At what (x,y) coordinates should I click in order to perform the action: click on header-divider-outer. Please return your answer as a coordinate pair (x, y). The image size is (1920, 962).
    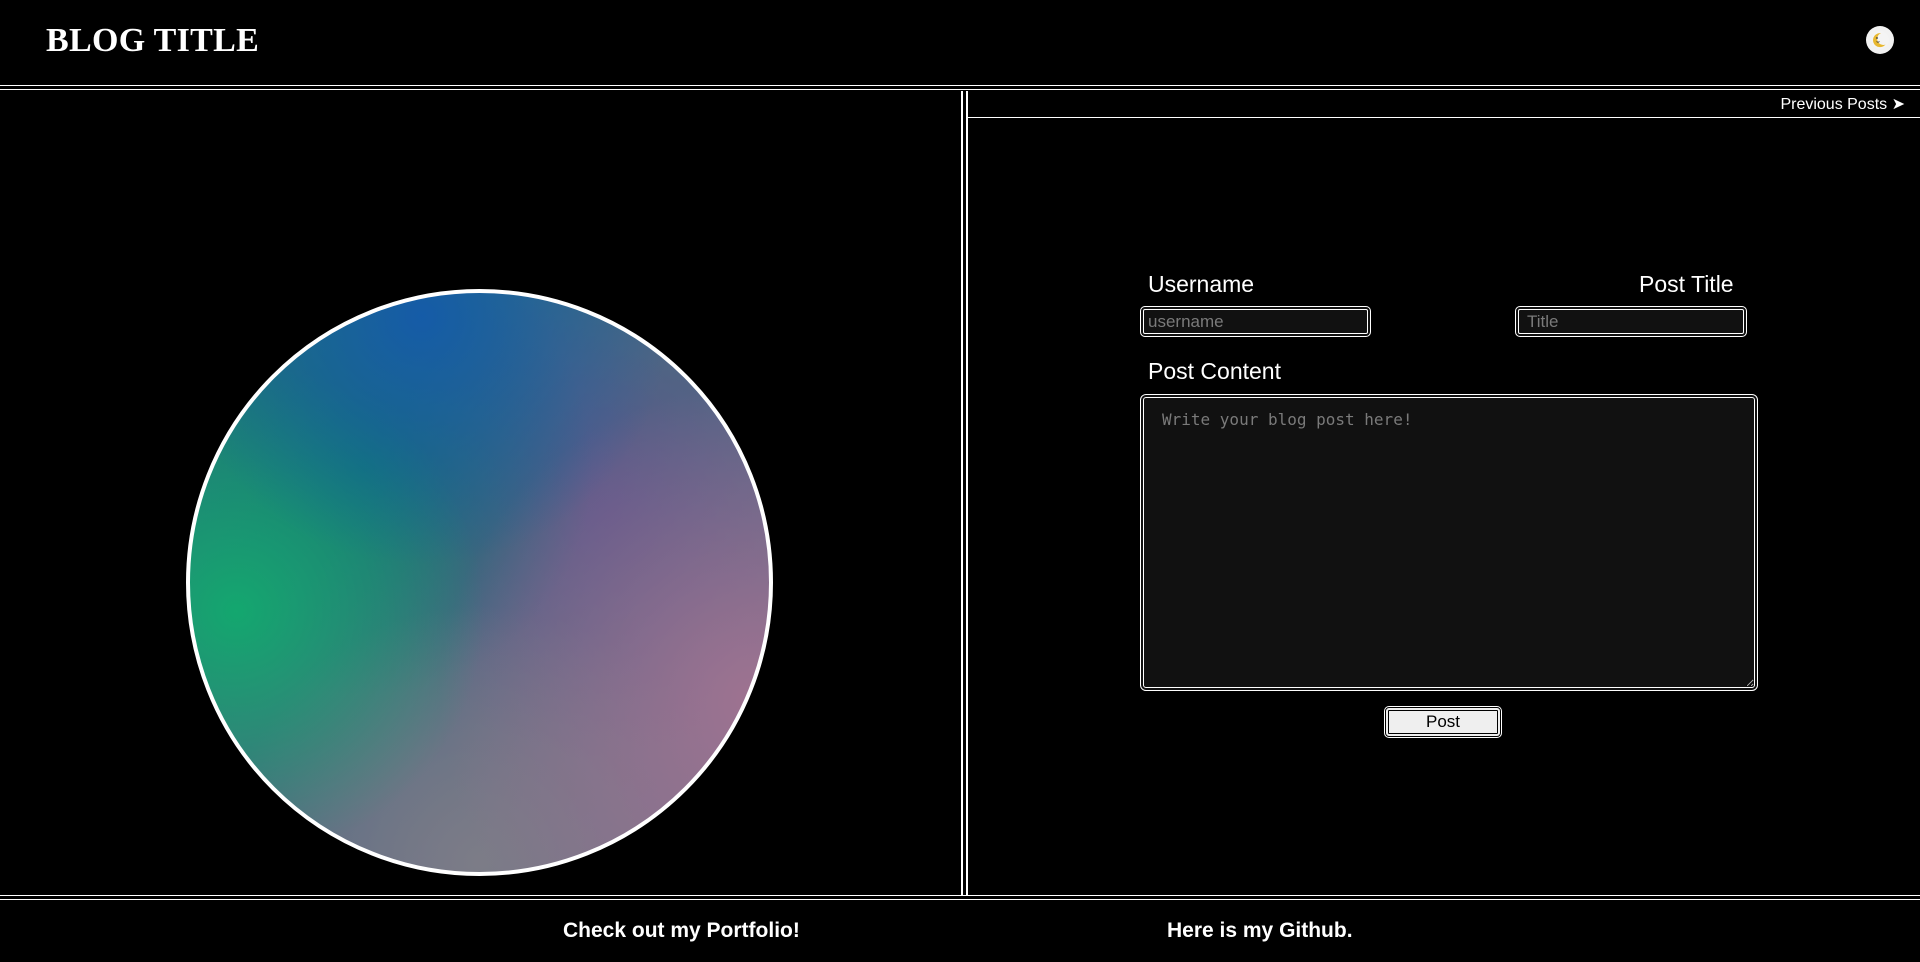
    Looking at the image, I should click on (960, 85).